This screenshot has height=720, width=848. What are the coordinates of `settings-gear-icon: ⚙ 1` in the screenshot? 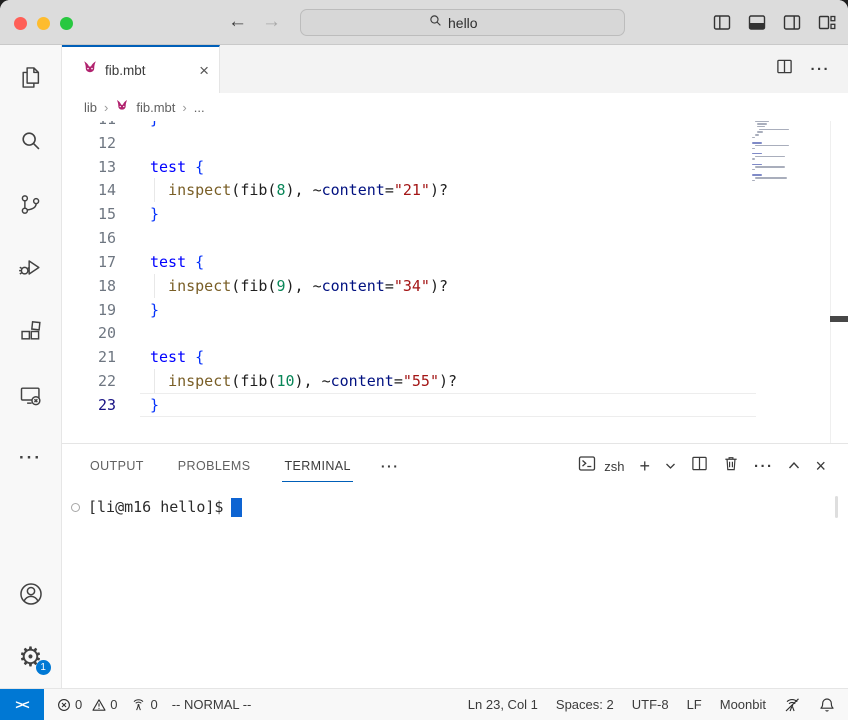 It's located at (30, 657).